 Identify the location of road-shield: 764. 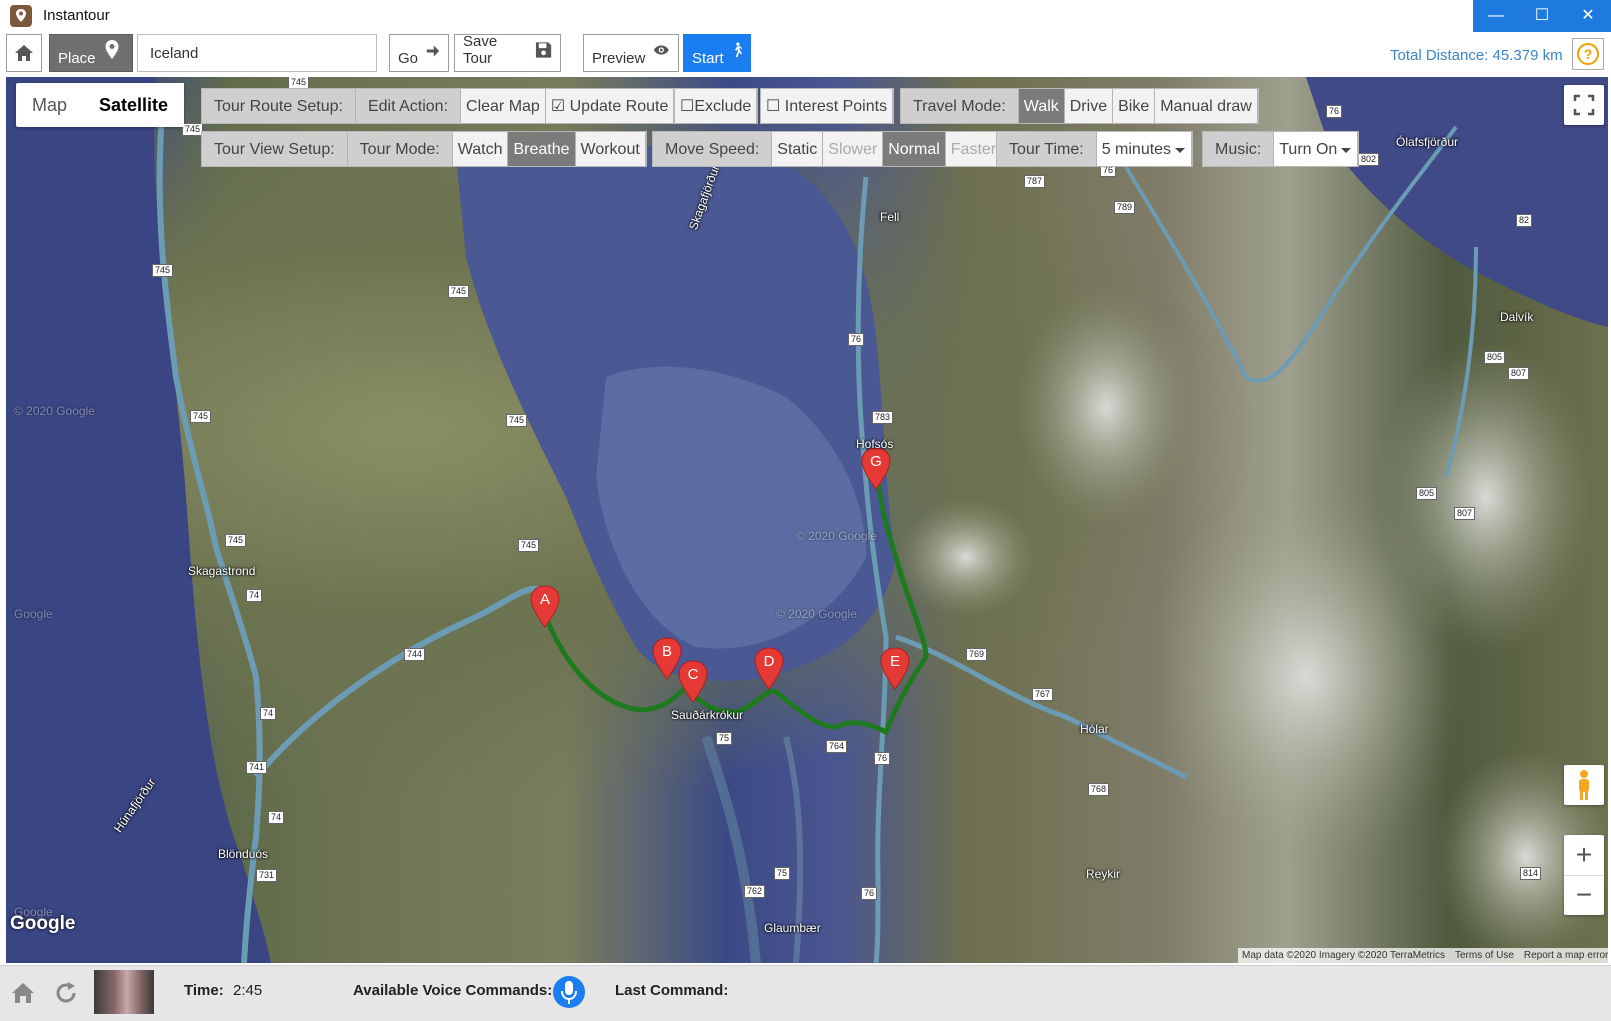
(837, 746).